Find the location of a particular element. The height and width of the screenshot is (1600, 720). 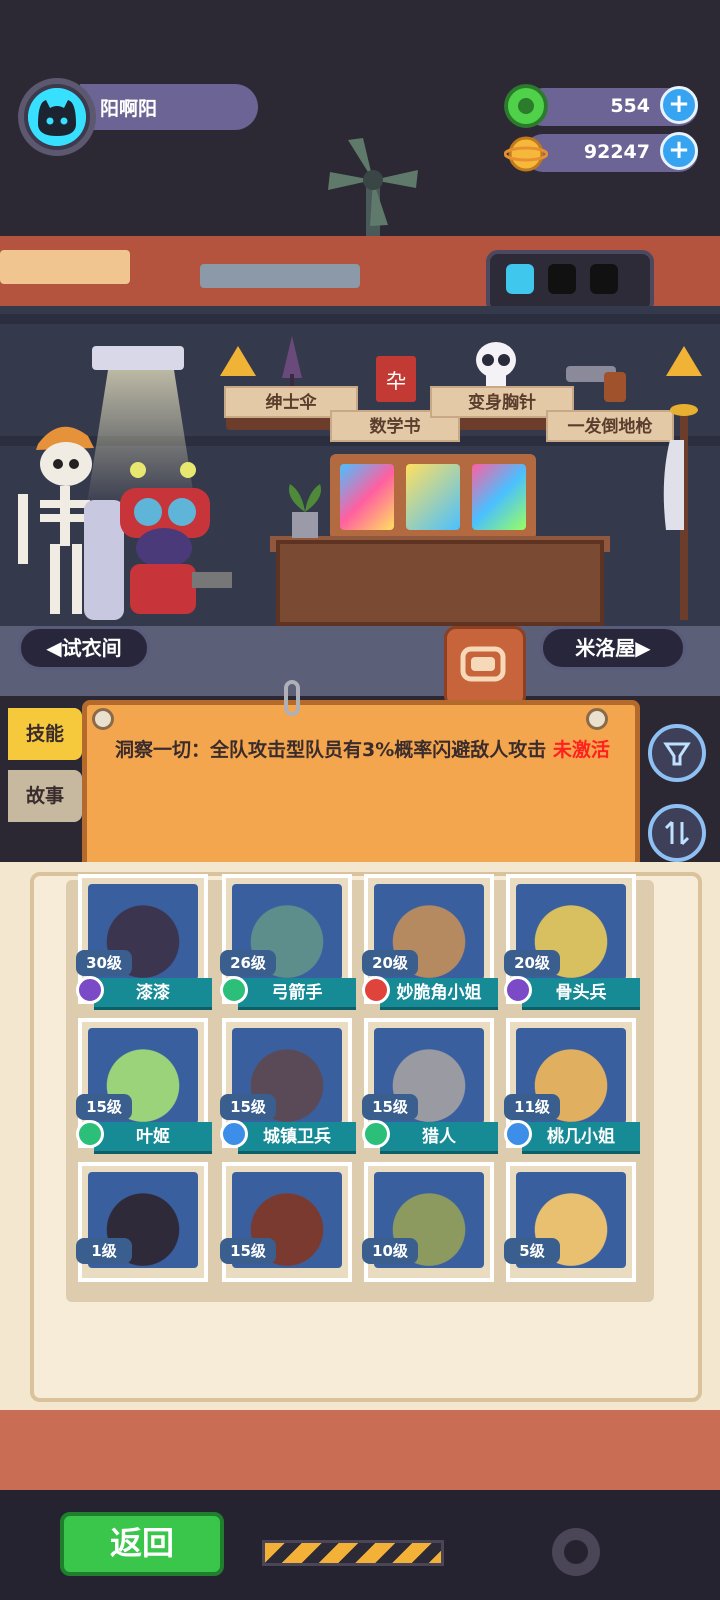

sort-icon is located at coordinates (677, 833).